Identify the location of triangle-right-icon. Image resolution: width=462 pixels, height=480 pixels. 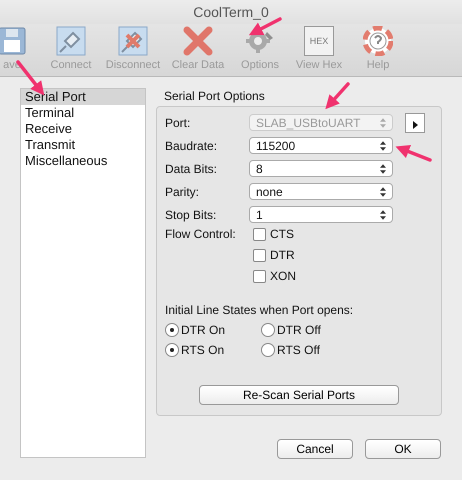
(415, 124).